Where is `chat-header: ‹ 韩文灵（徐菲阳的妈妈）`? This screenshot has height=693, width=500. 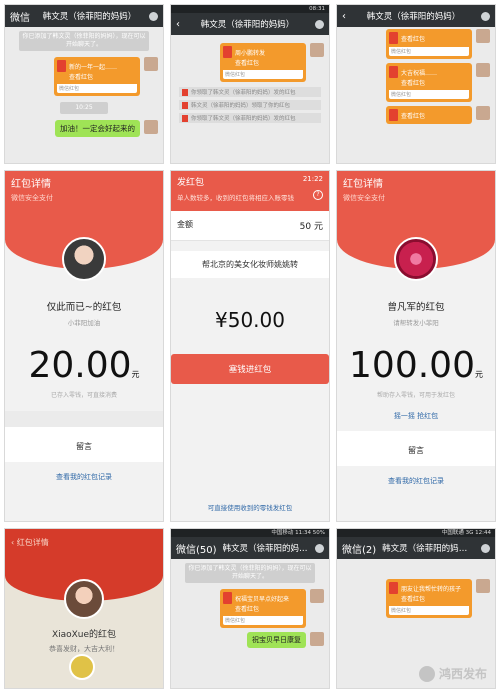
chat-header: ‹ 韩文灵（徐菲阳的妈妈） is located at coordinates (416, 16).